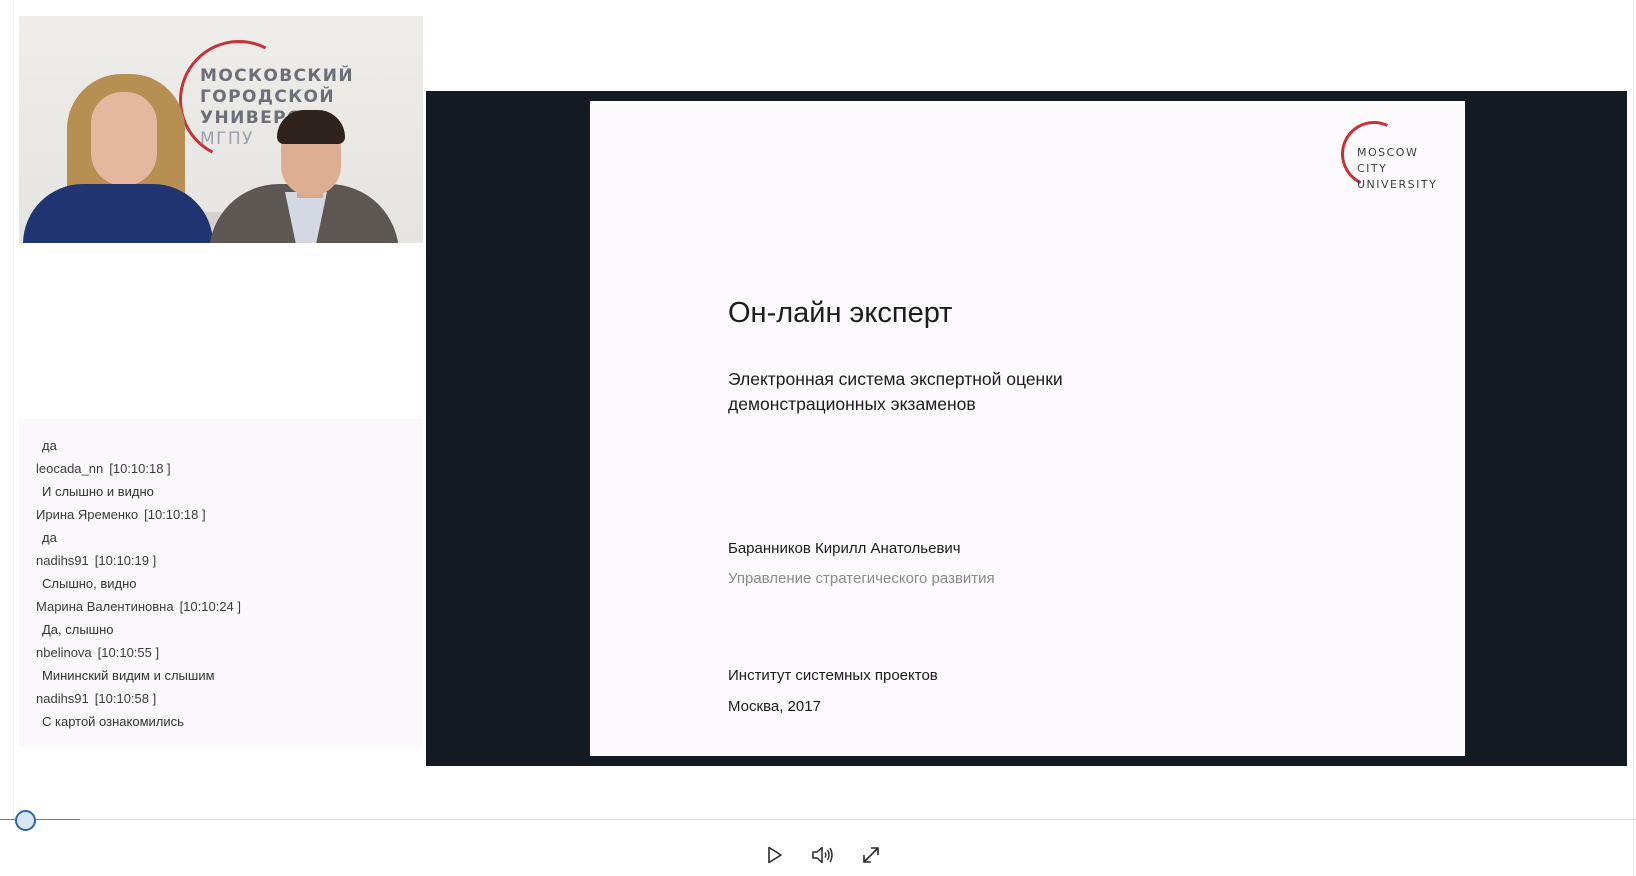 The height and width of the screenshot is (876, 1636). I want to click on presenter-2-hair, so click(311, 127).